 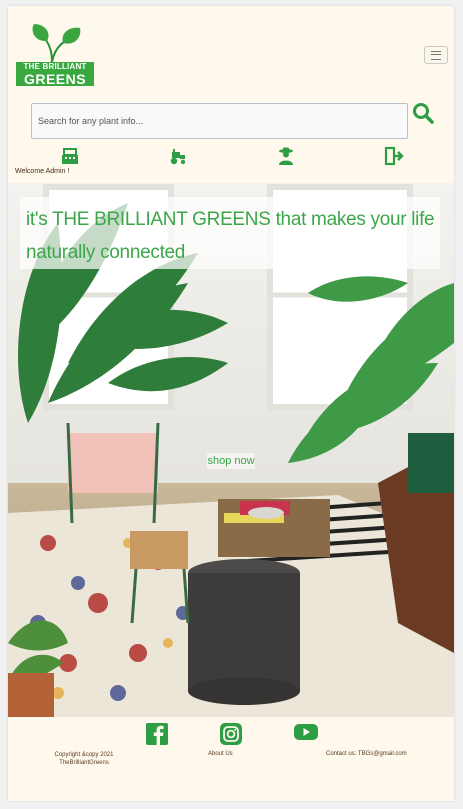 I want to click on facebook-icon, so click(x=157, y=734).